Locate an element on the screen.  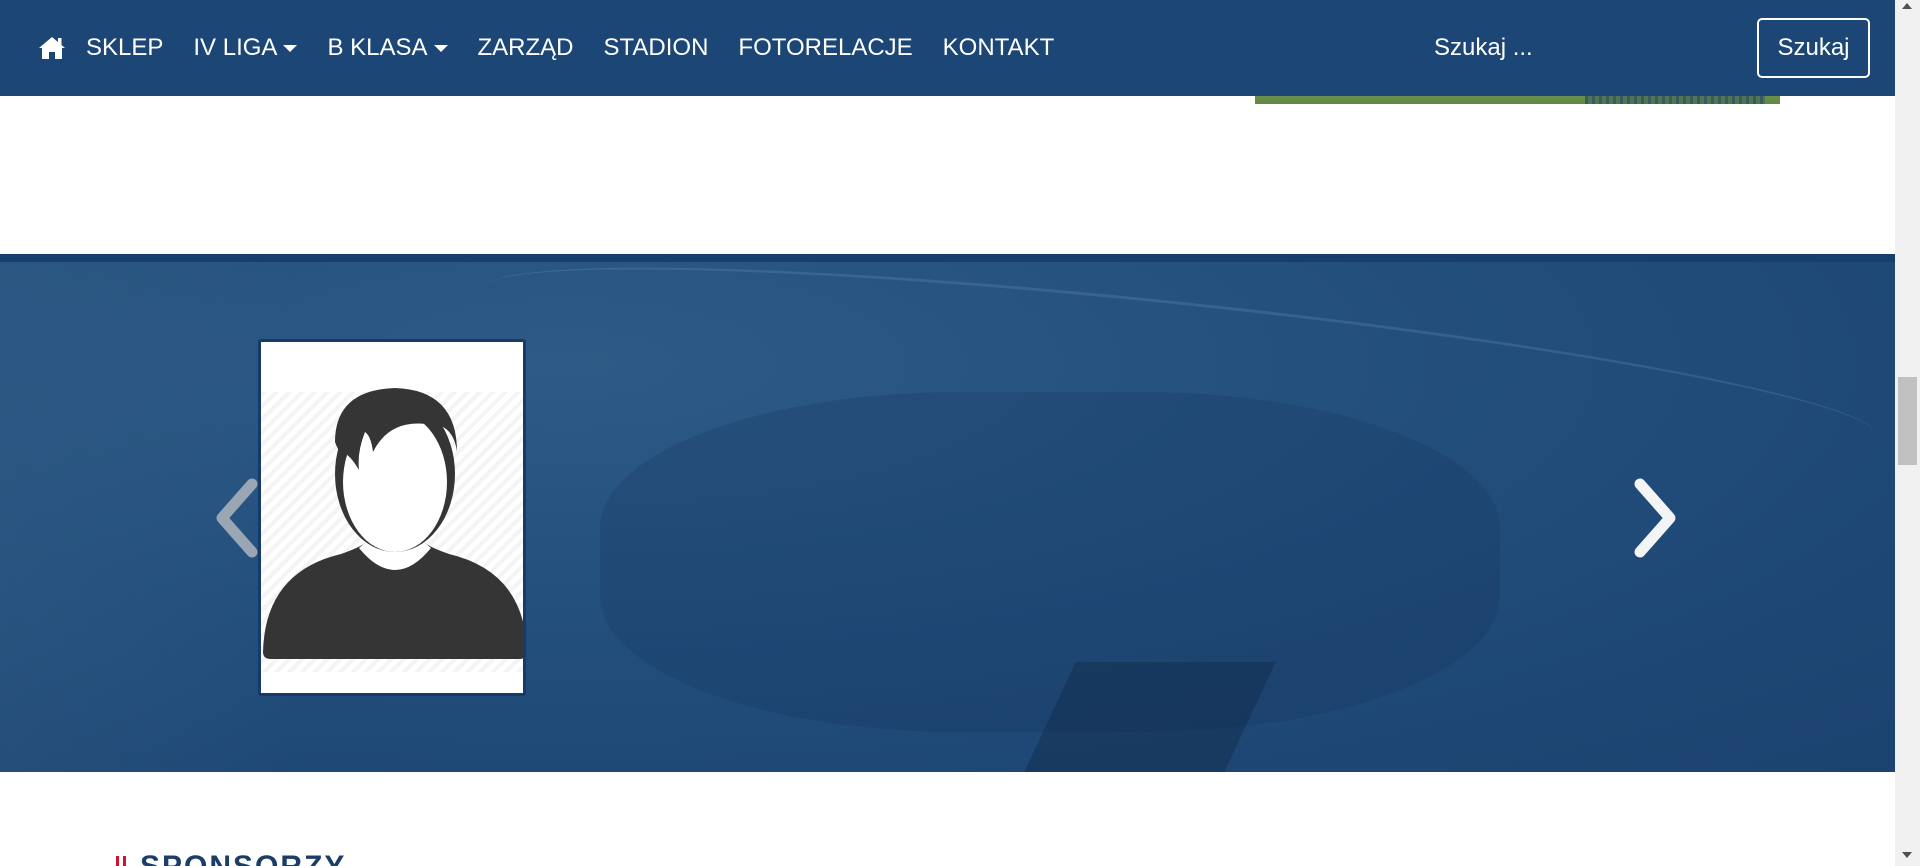
menu-item-stadion: STADION is located at coordinates (656, 48).